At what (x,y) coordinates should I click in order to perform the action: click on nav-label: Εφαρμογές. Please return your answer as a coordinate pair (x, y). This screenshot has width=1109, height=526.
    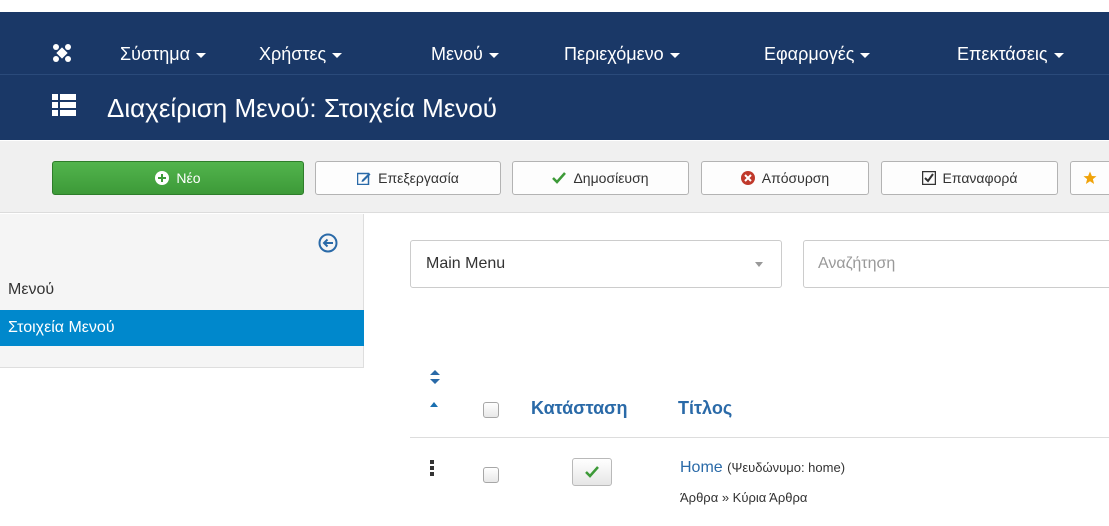
    Looking at the image, I should click on (809, 54).